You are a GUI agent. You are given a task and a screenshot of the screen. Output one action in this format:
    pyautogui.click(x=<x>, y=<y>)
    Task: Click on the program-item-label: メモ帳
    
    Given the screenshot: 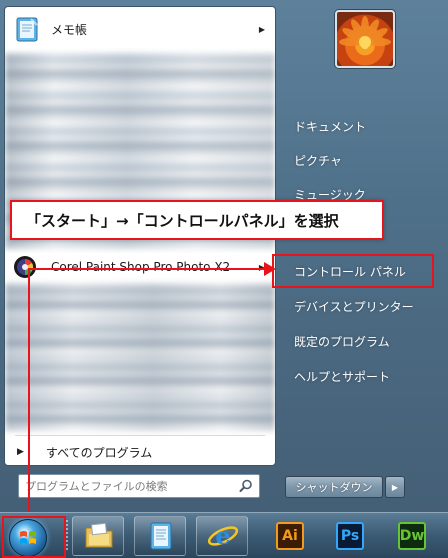 What is the action you would take?
    pyautogui.click(x=69, y=29)
    